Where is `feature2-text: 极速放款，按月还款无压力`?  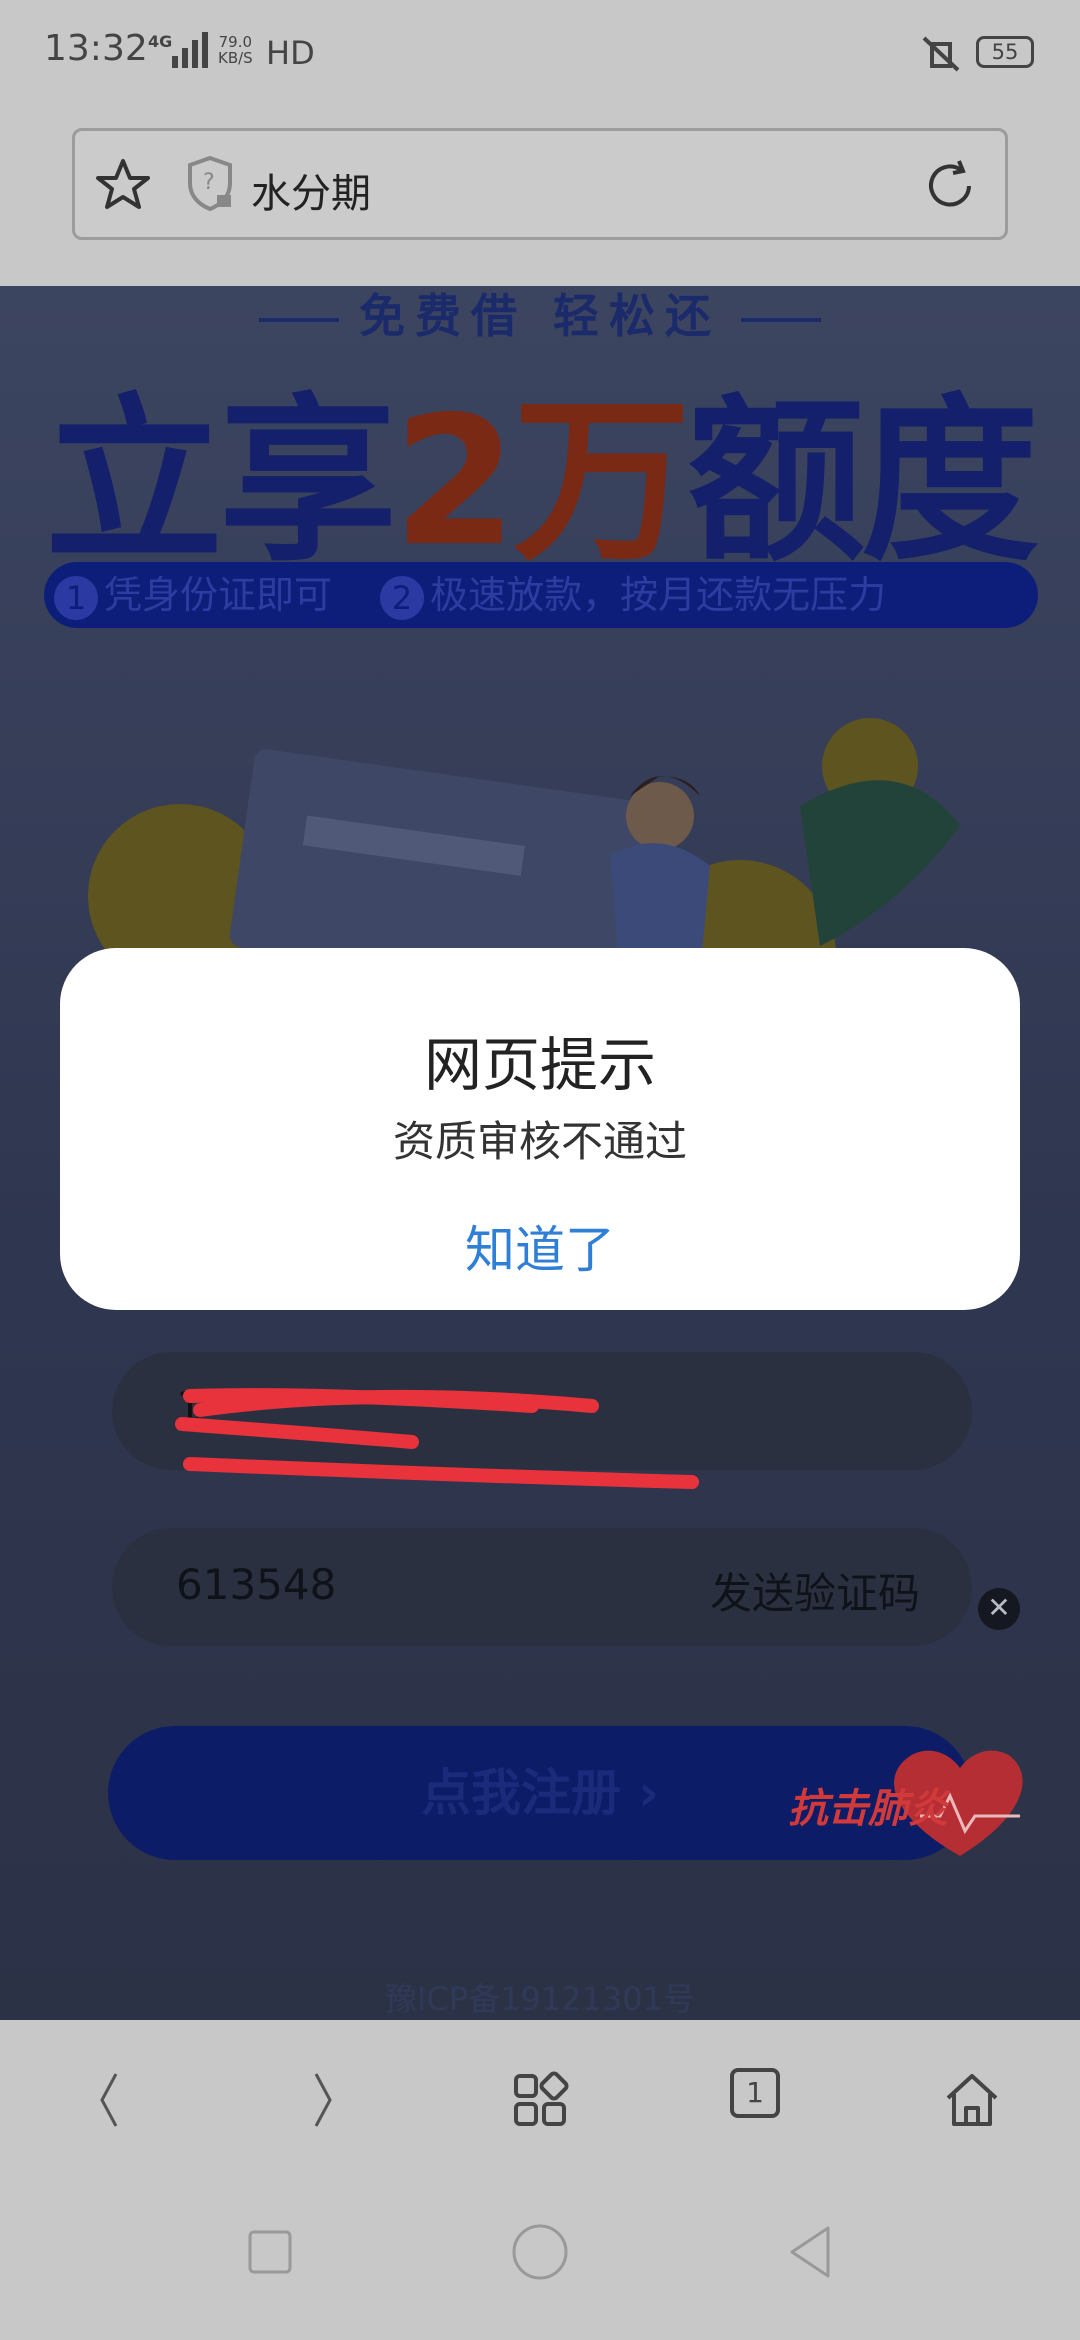 feature2-text: 极速放款，按月还款无压力 is located at coordinates (658, 595).